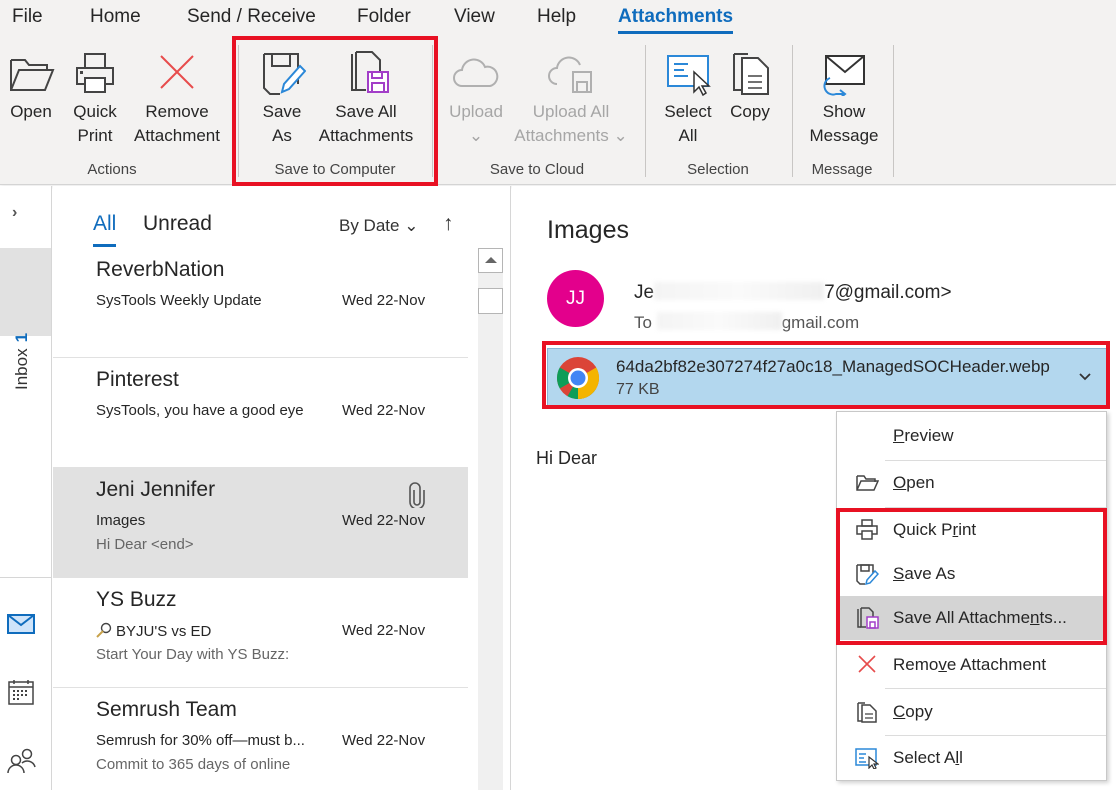 Image resolution: width=1116 pixels, height=790 pixels. I want to click on chrome-icon, so click(578, 378).